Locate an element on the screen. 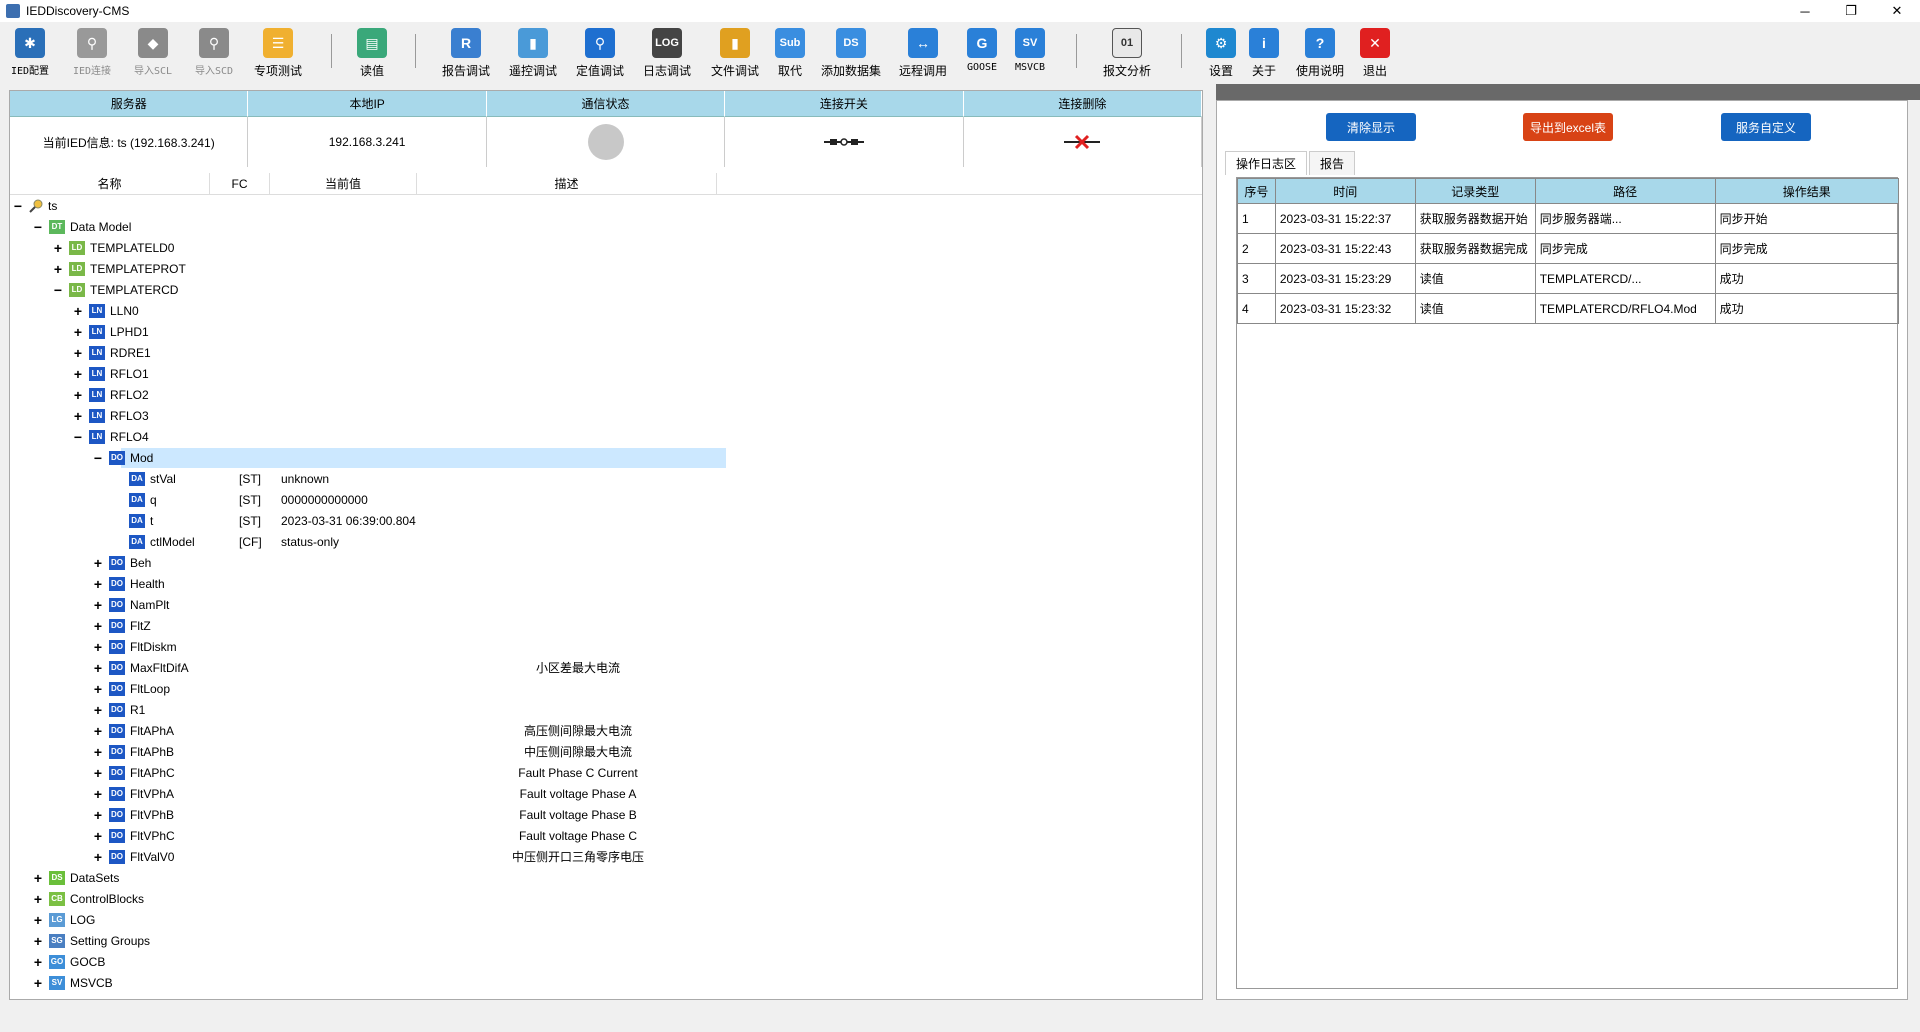 This screenshot has height=1032, width=1920. tree-node: + LN RFLO1 is located at coordinates (606, 373).